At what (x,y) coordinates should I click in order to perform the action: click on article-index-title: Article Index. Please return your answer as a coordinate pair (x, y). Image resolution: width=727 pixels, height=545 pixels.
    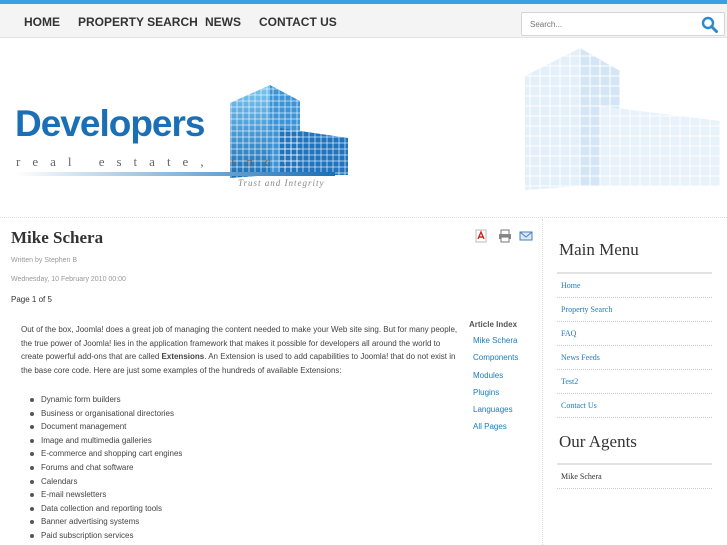
    Looking at the image, I should click on (493, 324).